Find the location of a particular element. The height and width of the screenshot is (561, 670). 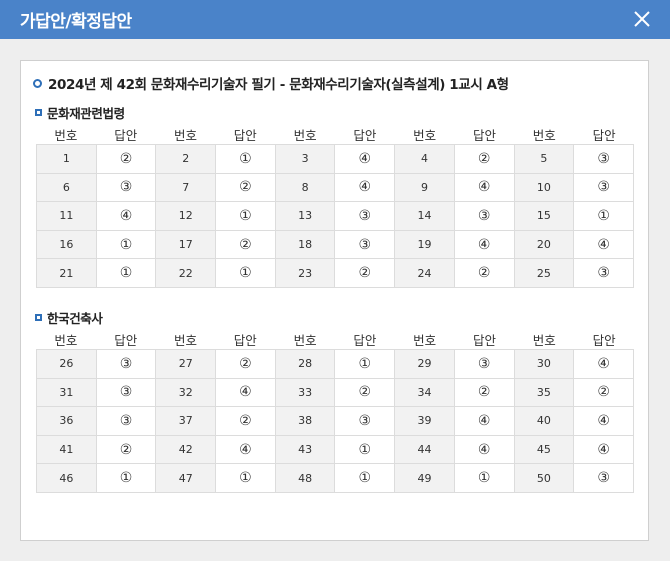

section-name: 문화재관련법령 is located at coordinates (86, 113).